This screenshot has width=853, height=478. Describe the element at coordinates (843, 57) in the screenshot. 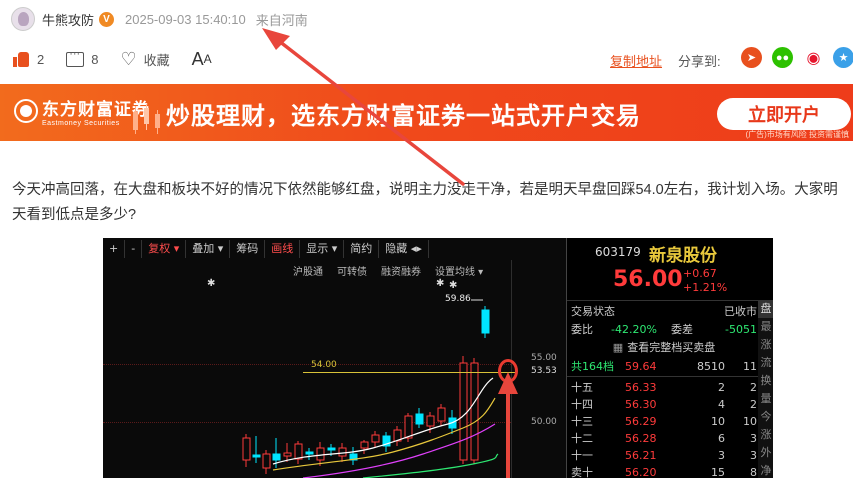

I see `share-qzone-icon: ★` at that location.